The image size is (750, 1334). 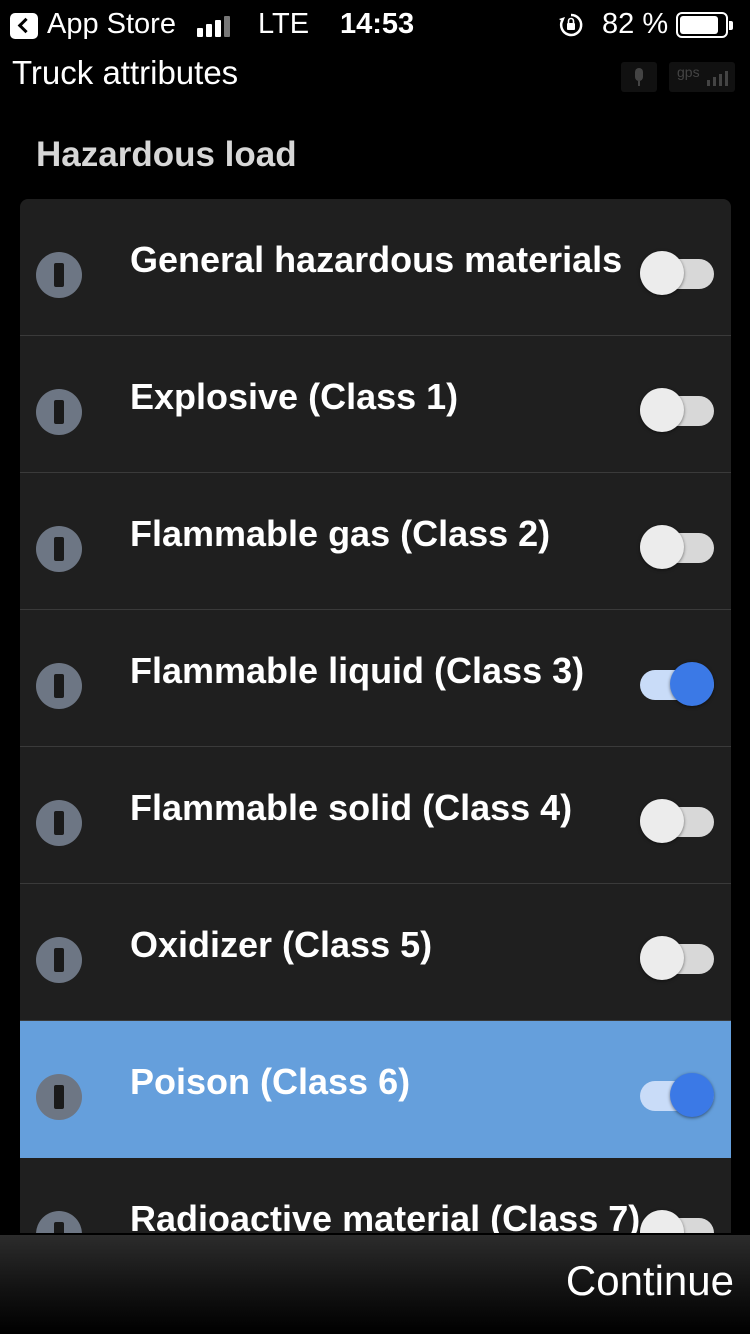 I want to click on gps-label: gps, so click(x=688, y=72).